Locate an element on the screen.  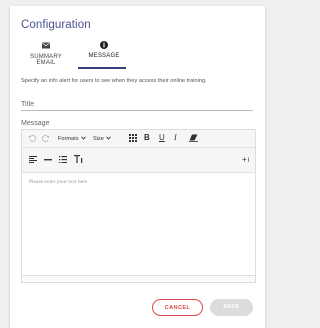
dialog-title: Configuration is located at coordinates (56, 25).